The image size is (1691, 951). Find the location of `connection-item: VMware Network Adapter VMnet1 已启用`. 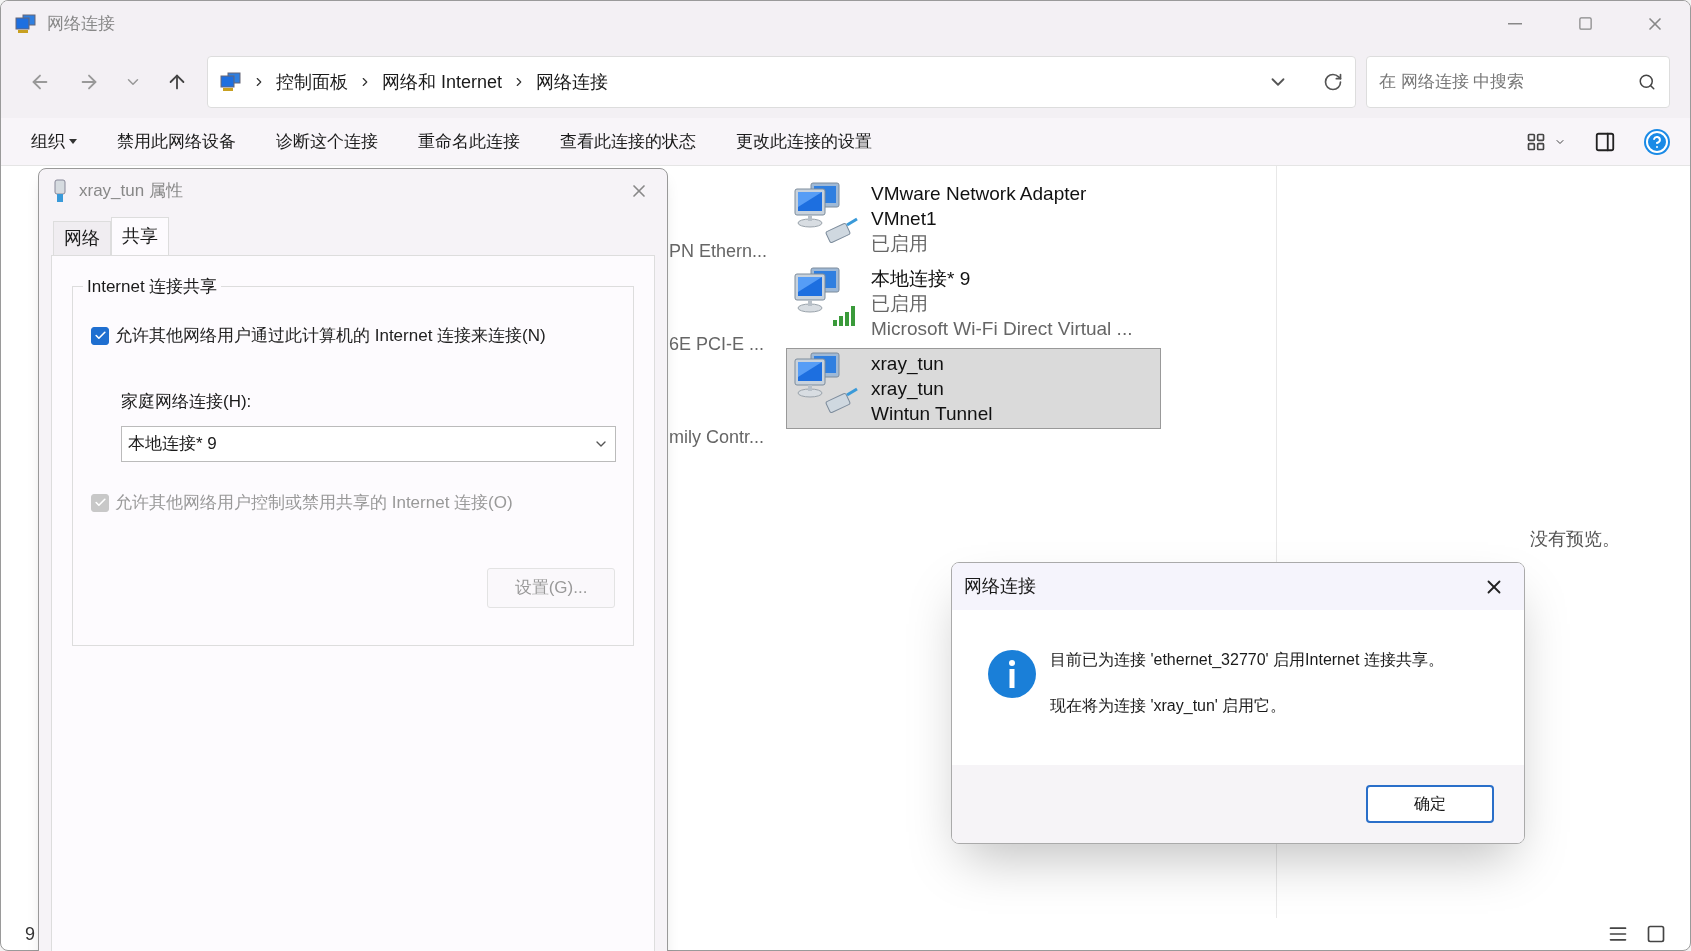

connection-item: VMware Network Adapter VMnet1 已启用 is located at coordinates (973, 218).